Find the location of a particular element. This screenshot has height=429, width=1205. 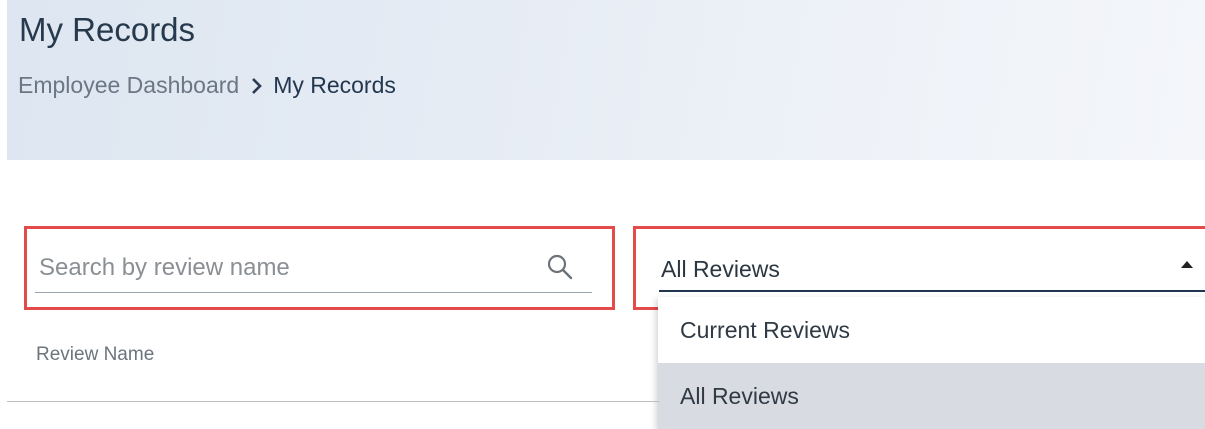

filter-dropdown-menu: Current Reviews All Reviews is located at coordinates (931, 363).